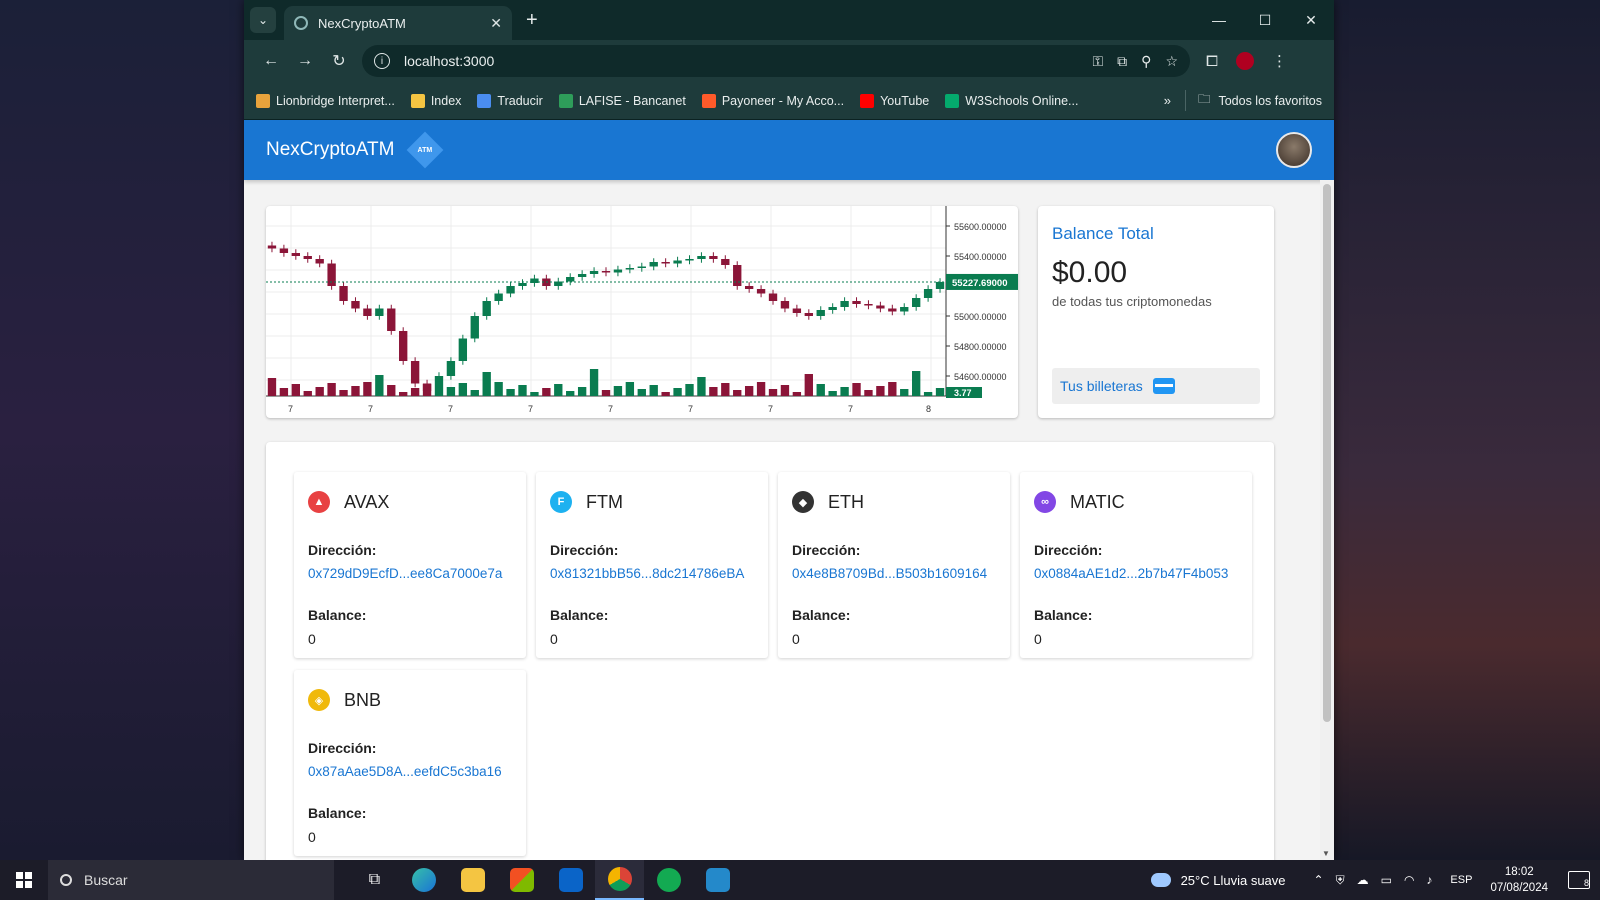 Image resolution: width=1600 pixels, height=900 pixels. What do you see at coordinates (1038, 639) in the screenshot?
I see `wallet-balance: 0` at bounding box center [1038, 639].